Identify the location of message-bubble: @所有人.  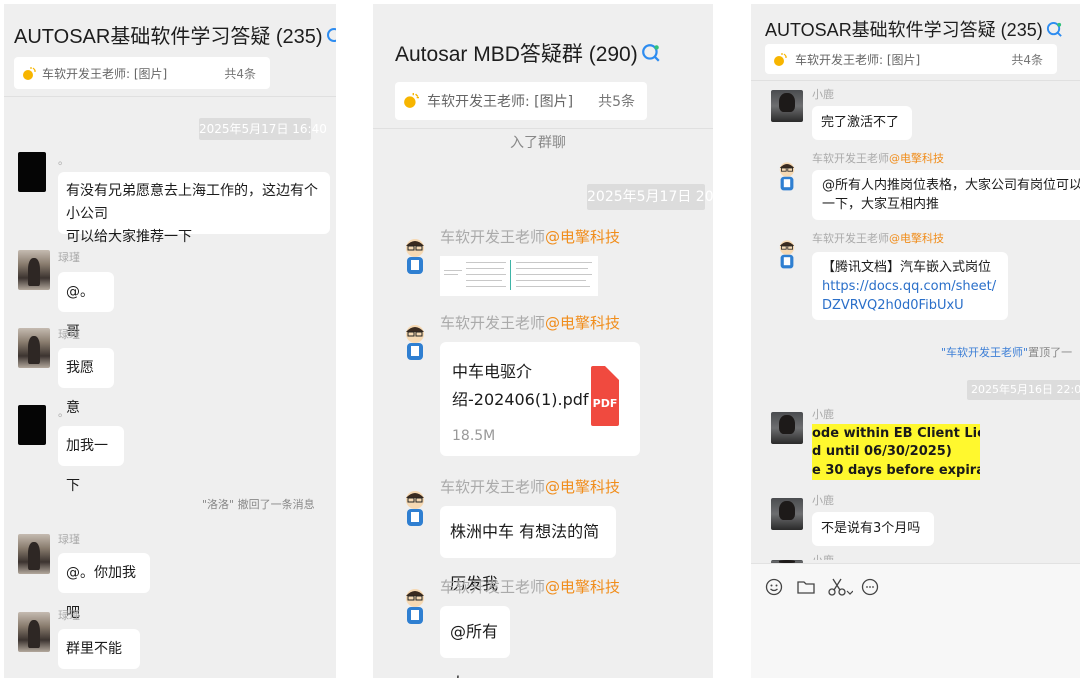
(475, 642).